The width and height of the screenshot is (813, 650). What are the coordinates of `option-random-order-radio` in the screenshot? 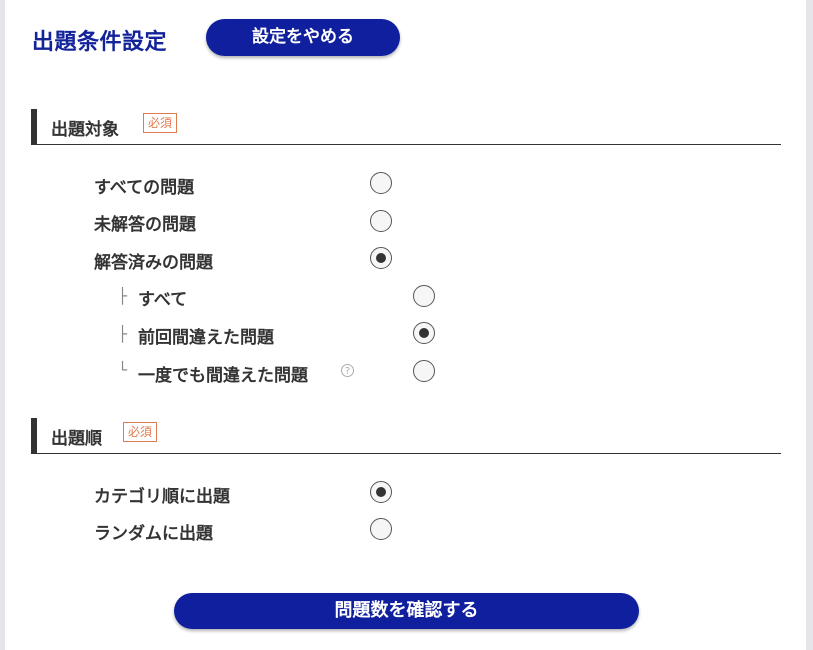 It's located at (381, 529).